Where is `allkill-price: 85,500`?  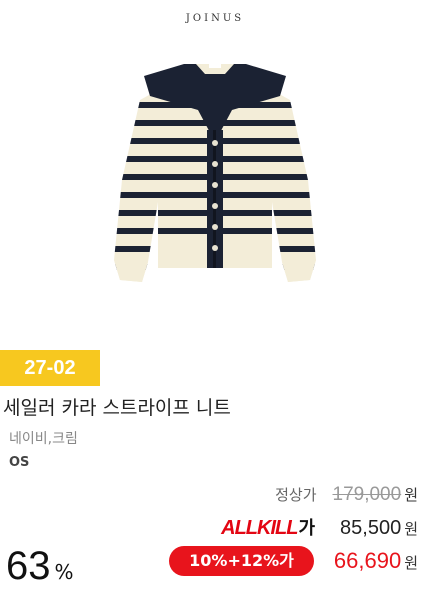
allkill-price: 85,500 is located at coordinates (371, 528).